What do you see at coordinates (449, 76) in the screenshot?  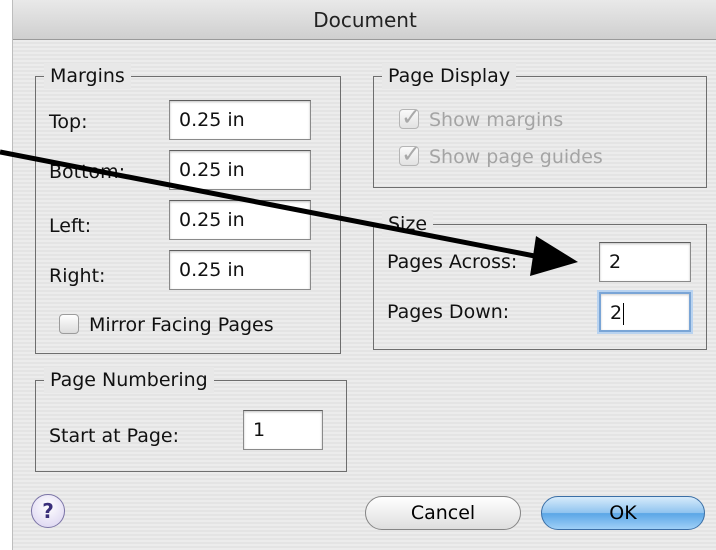 I see `page-display-legend: Page Display` at bounding box center [449, 76].